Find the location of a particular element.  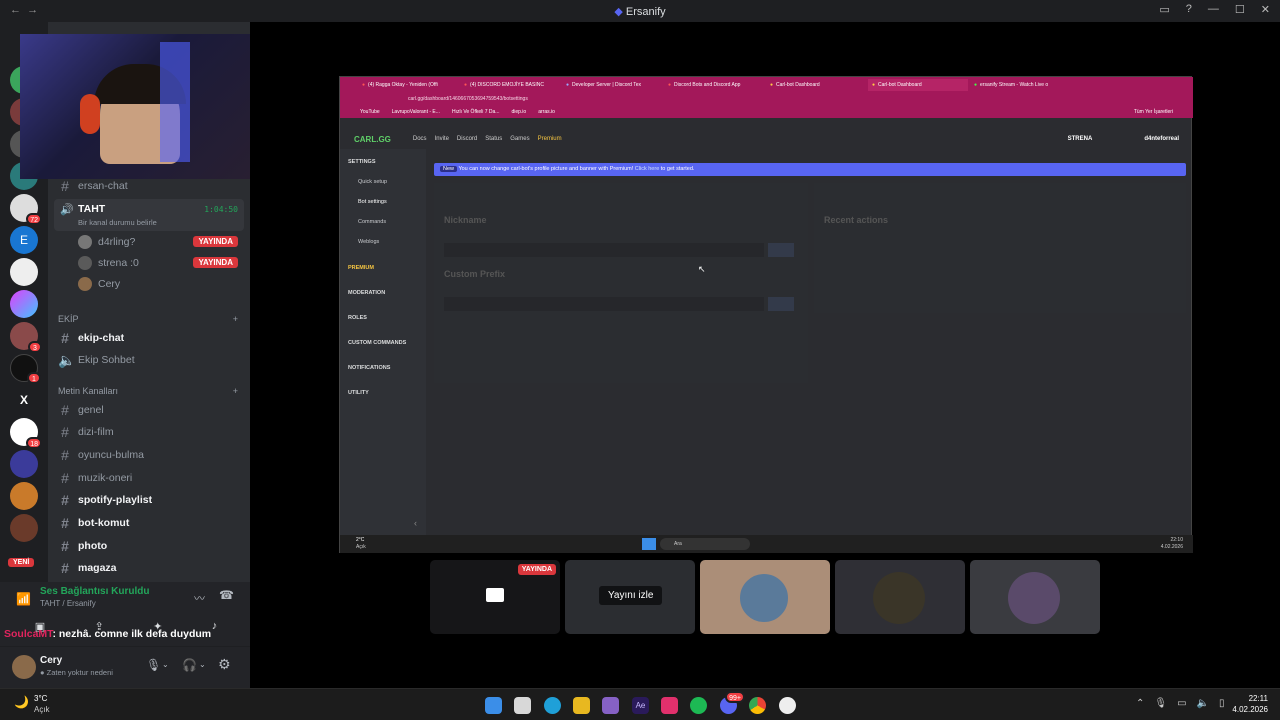

weather-temp: 3°C is located at coordinates (40, 698).